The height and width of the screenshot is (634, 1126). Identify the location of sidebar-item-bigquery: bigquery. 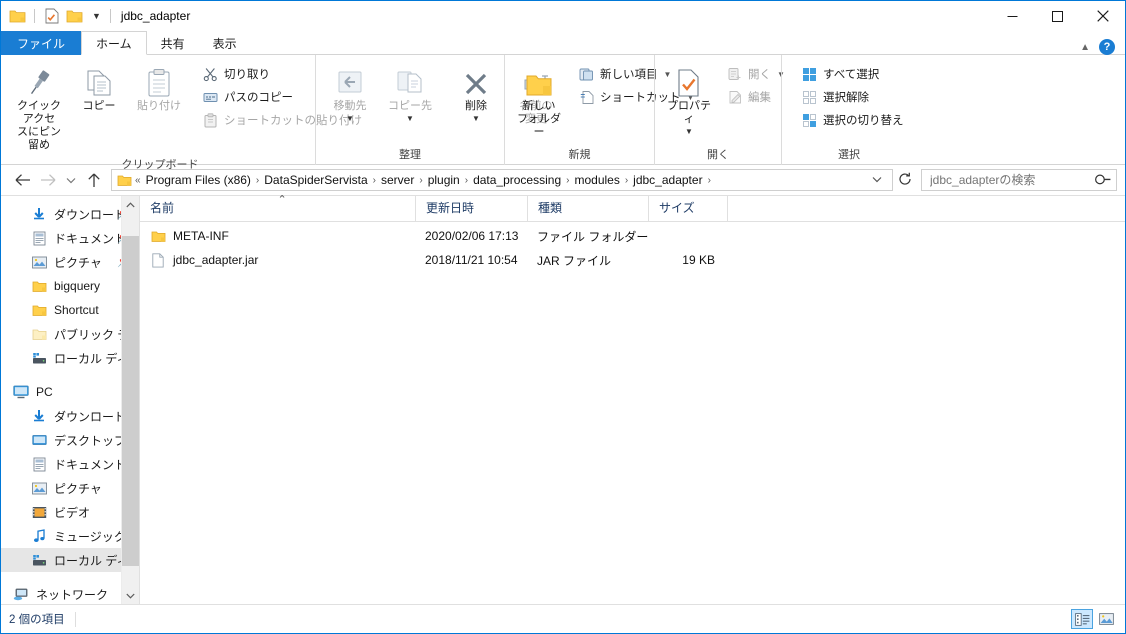
(70, 286).